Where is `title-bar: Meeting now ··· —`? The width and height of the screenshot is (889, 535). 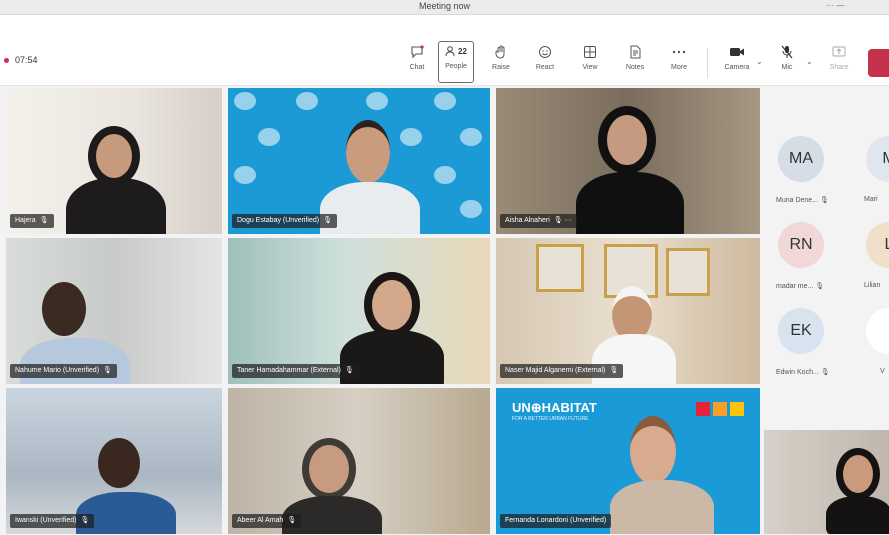
title-bar: Meeting now ··· — is located at coordinates (444, 7).